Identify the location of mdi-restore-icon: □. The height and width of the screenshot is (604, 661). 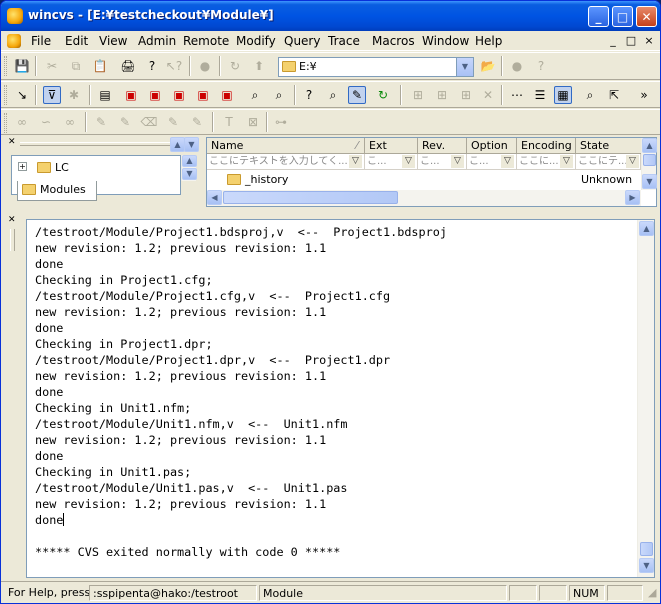
(631, 40).